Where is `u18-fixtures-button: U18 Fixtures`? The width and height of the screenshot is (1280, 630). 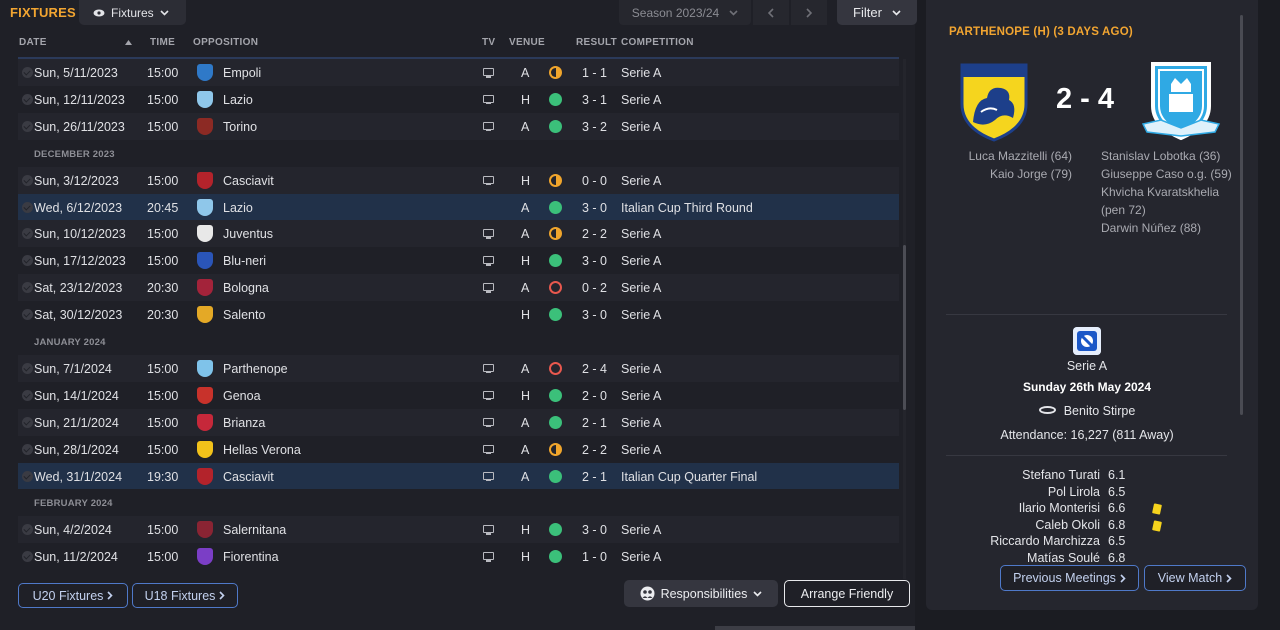
u18-fixtures-button: U18 Fixtures is located at coordinates (185, 595).